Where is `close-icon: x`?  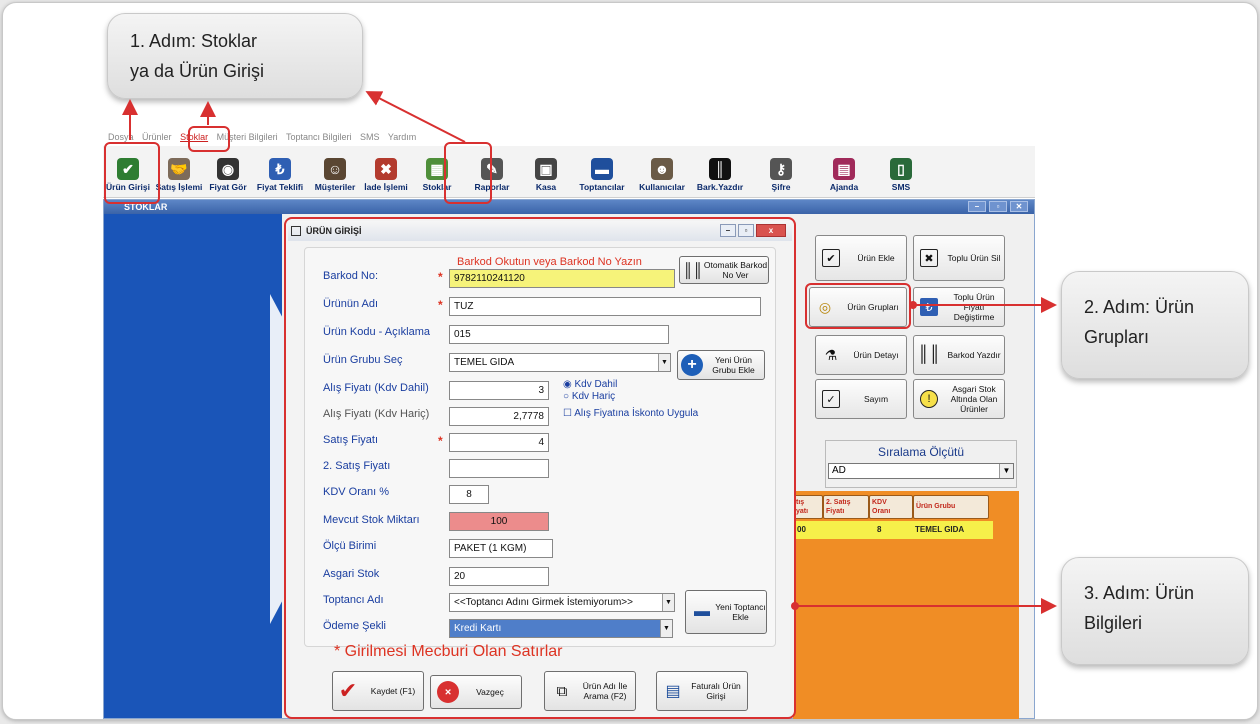
close-icon: x is located at coordinates (771, 230).